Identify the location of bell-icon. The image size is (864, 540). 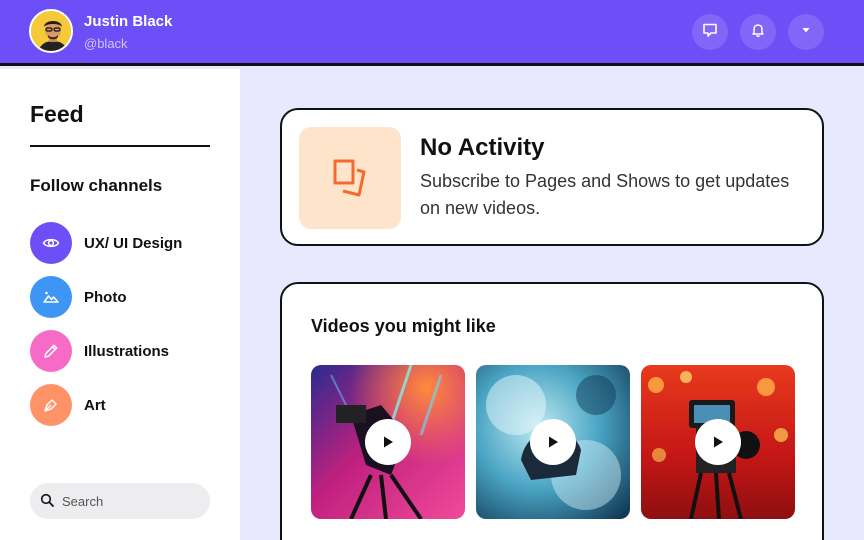
(758, 32).